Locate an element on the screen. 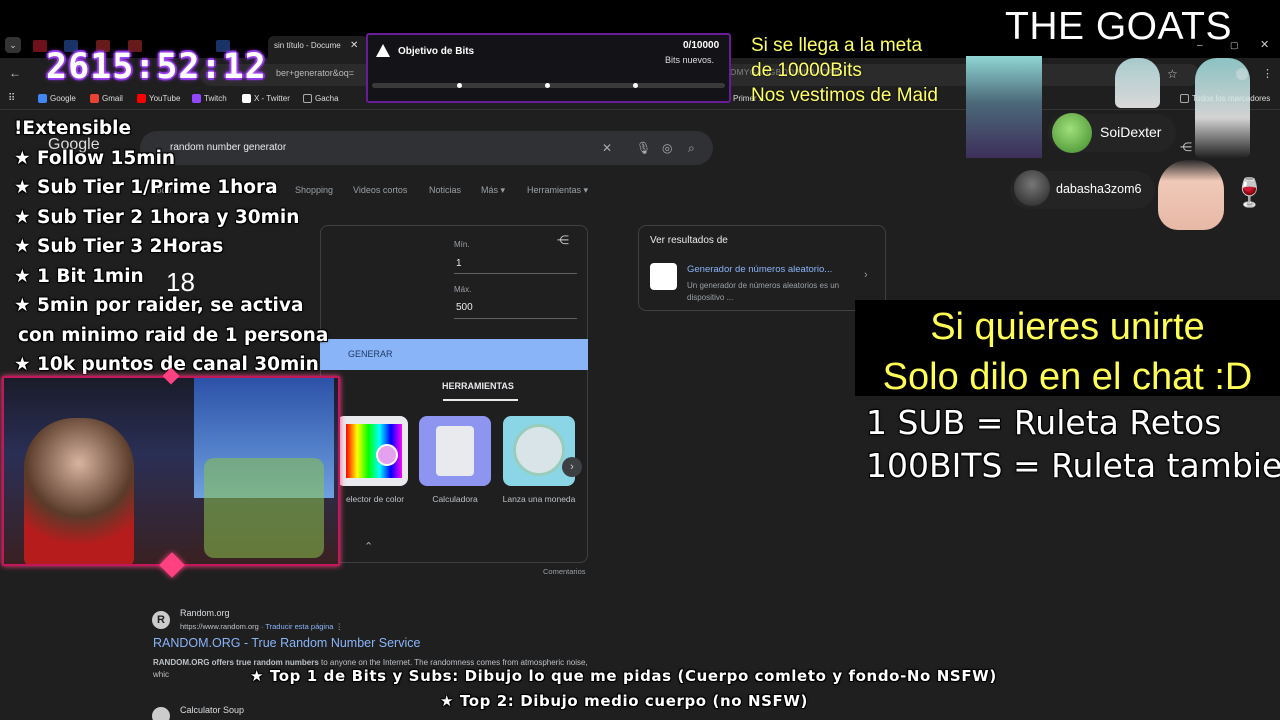  bookmark-youtube: YouTube is located at coordinates (158, 98).